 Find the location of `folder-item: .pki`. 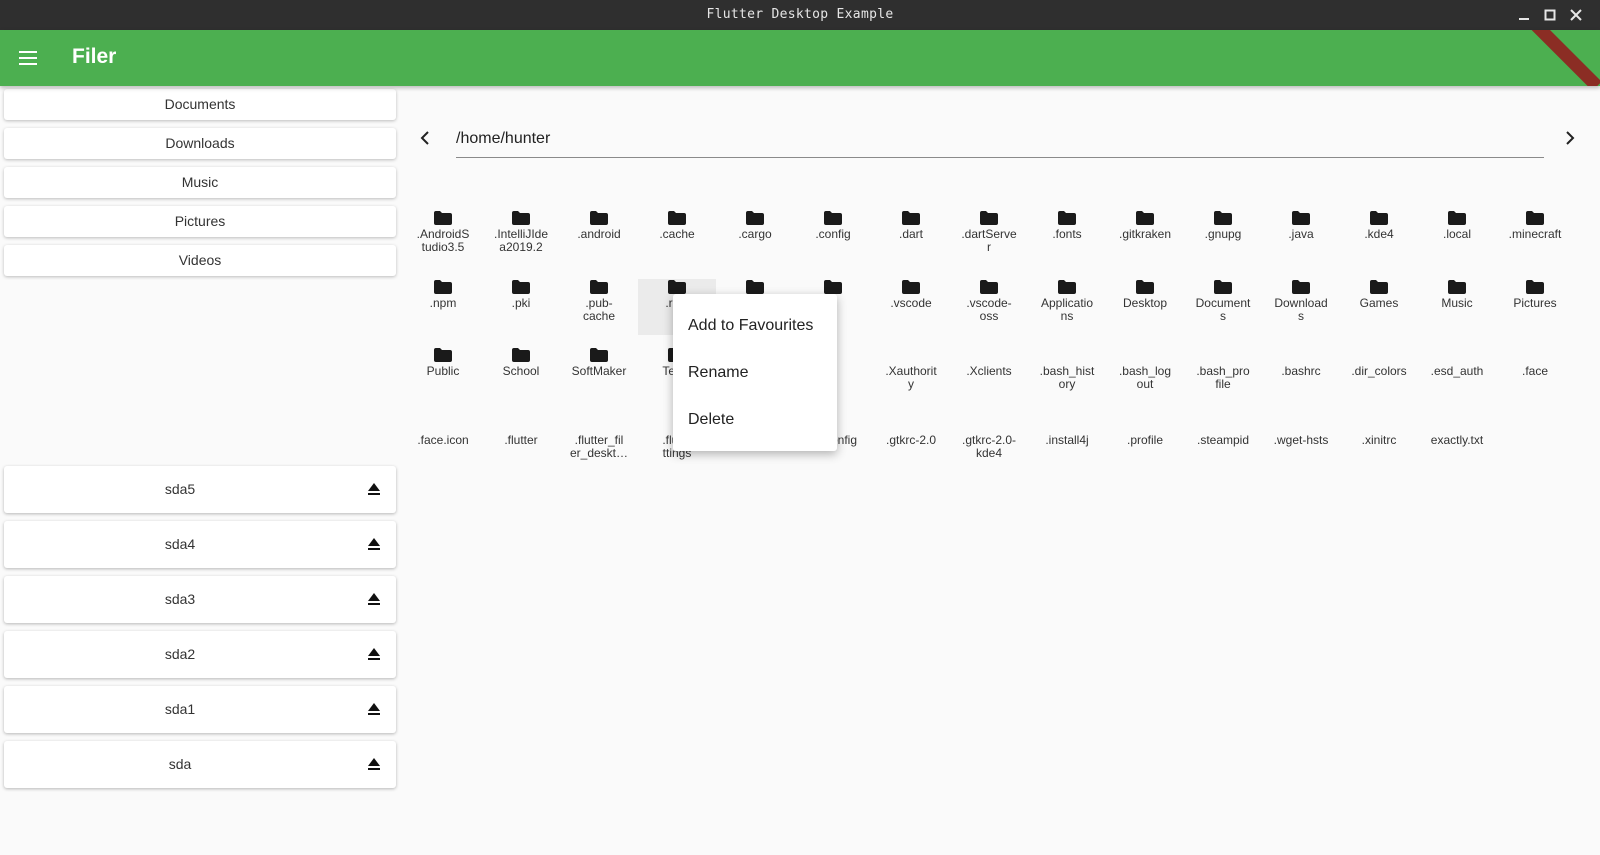

folder-item: .pki is located at coordinates (521, 307).